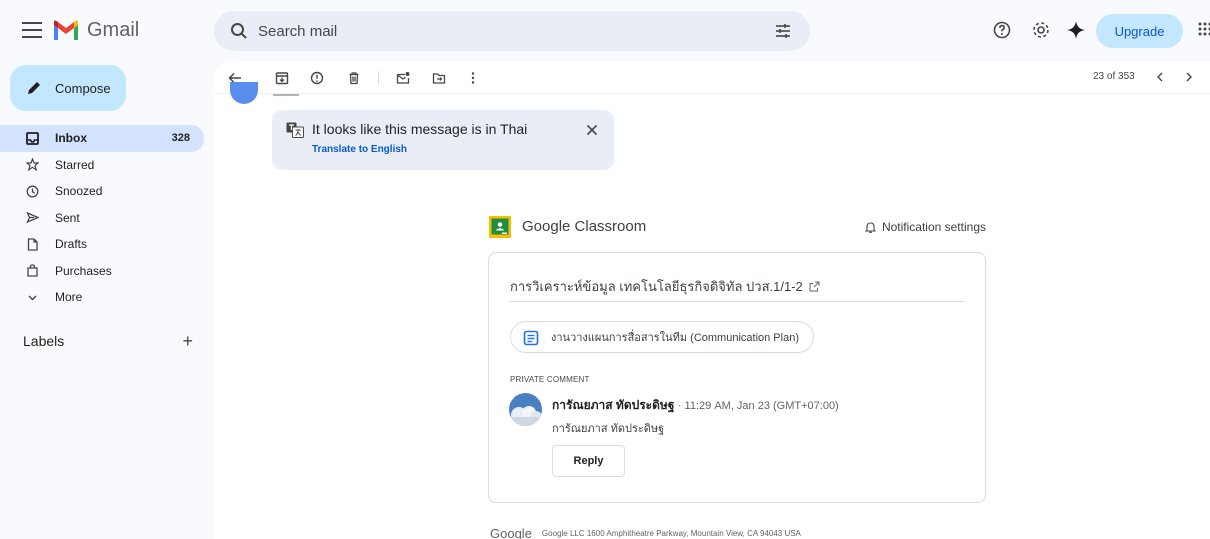 The width and height of the screenshot is (1210, 539). I want to click on older-chevron-right-icon, so click(1189, 77).